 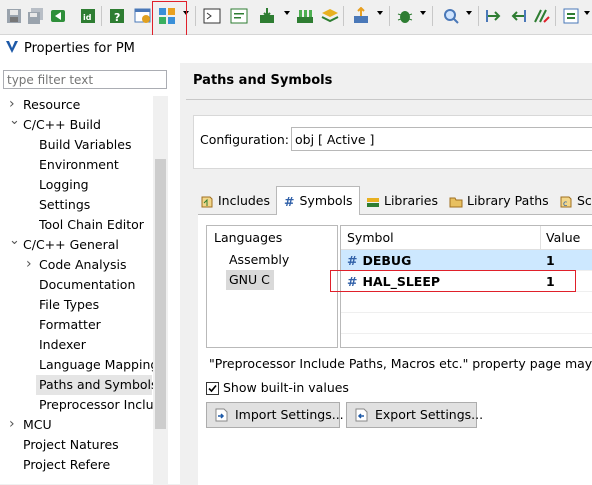 I want to click on toolbar-highlight-box, so click(x=169, y=19).